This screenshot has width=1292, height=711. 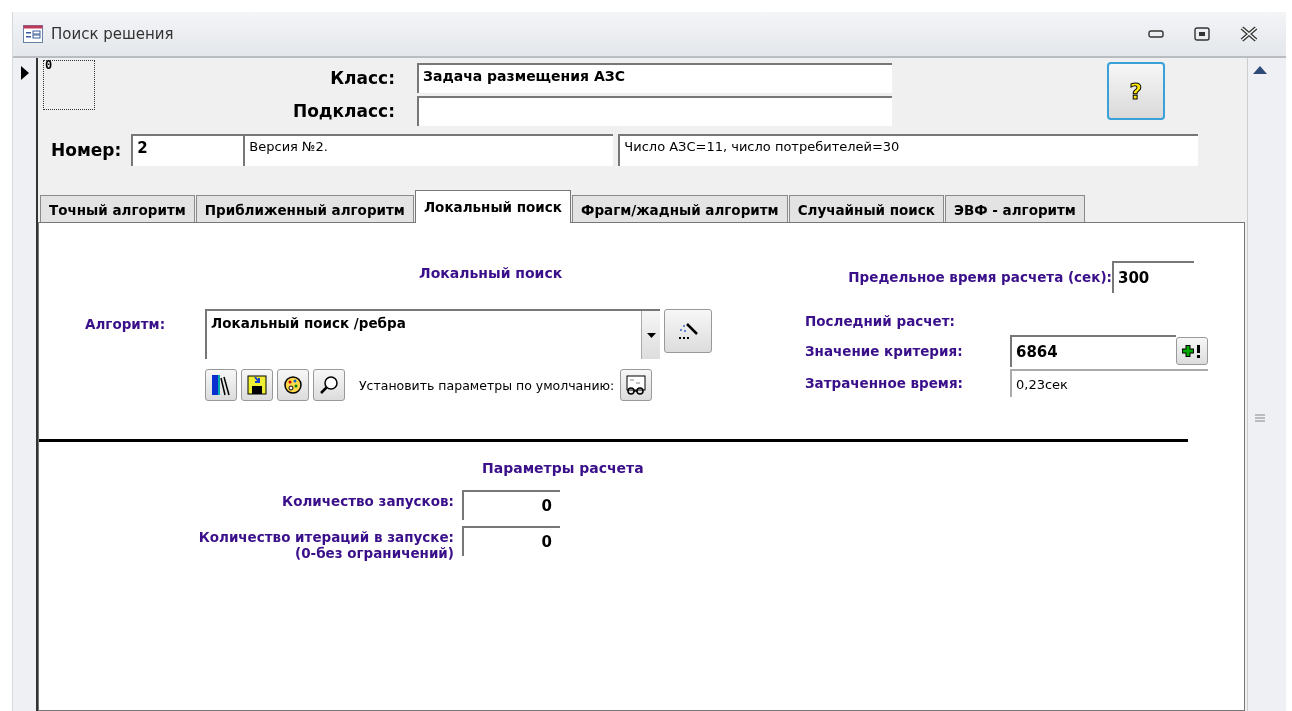 I want to click on time-limit-field: 300, so click(x=1153, y=277).